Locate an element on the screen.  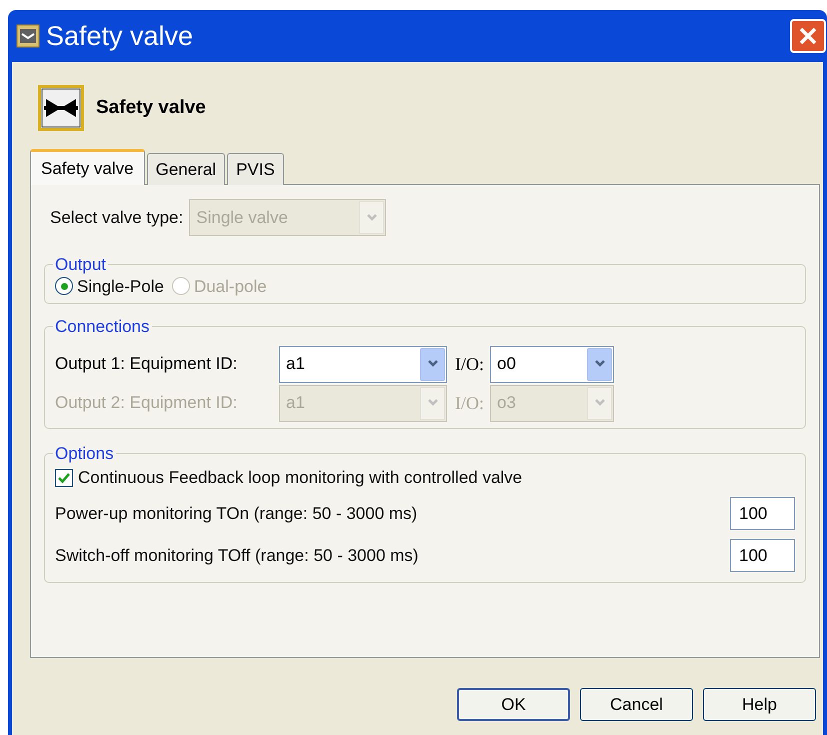
dialog-button: Help is located at coordinates (759, 704).